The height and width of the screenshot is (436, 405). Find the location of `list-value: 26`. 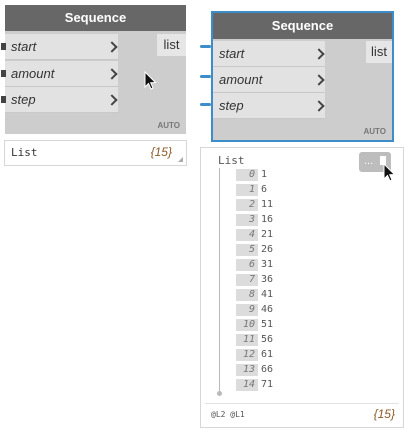

list-value: 26 is located at coordinates (267, 249).